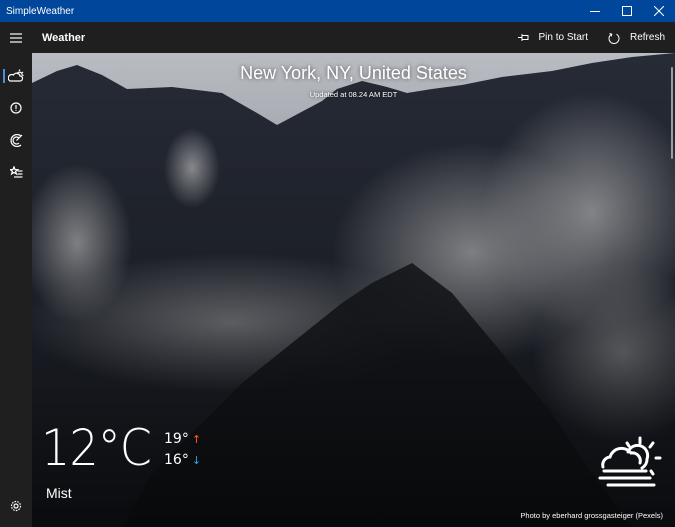 The height and width of the screenshot is (527, 675). I want to click on refresh-button: Refresh, so click(636, 37).